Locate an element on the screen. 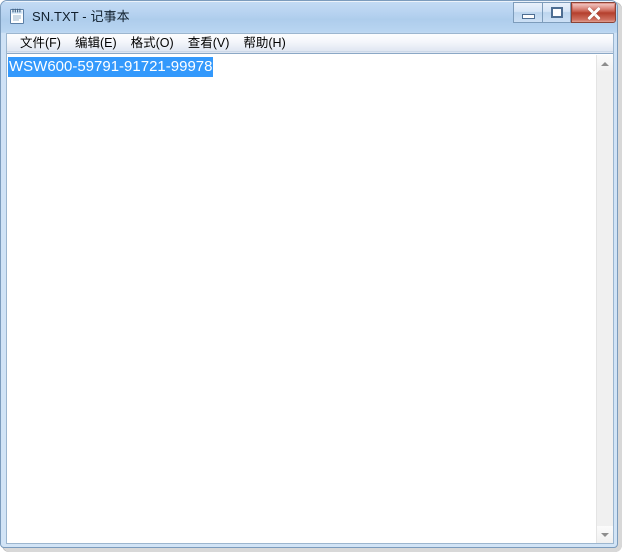 This screenshot has width=626, height=554. maximize-button is located at coordinates (556, 12).